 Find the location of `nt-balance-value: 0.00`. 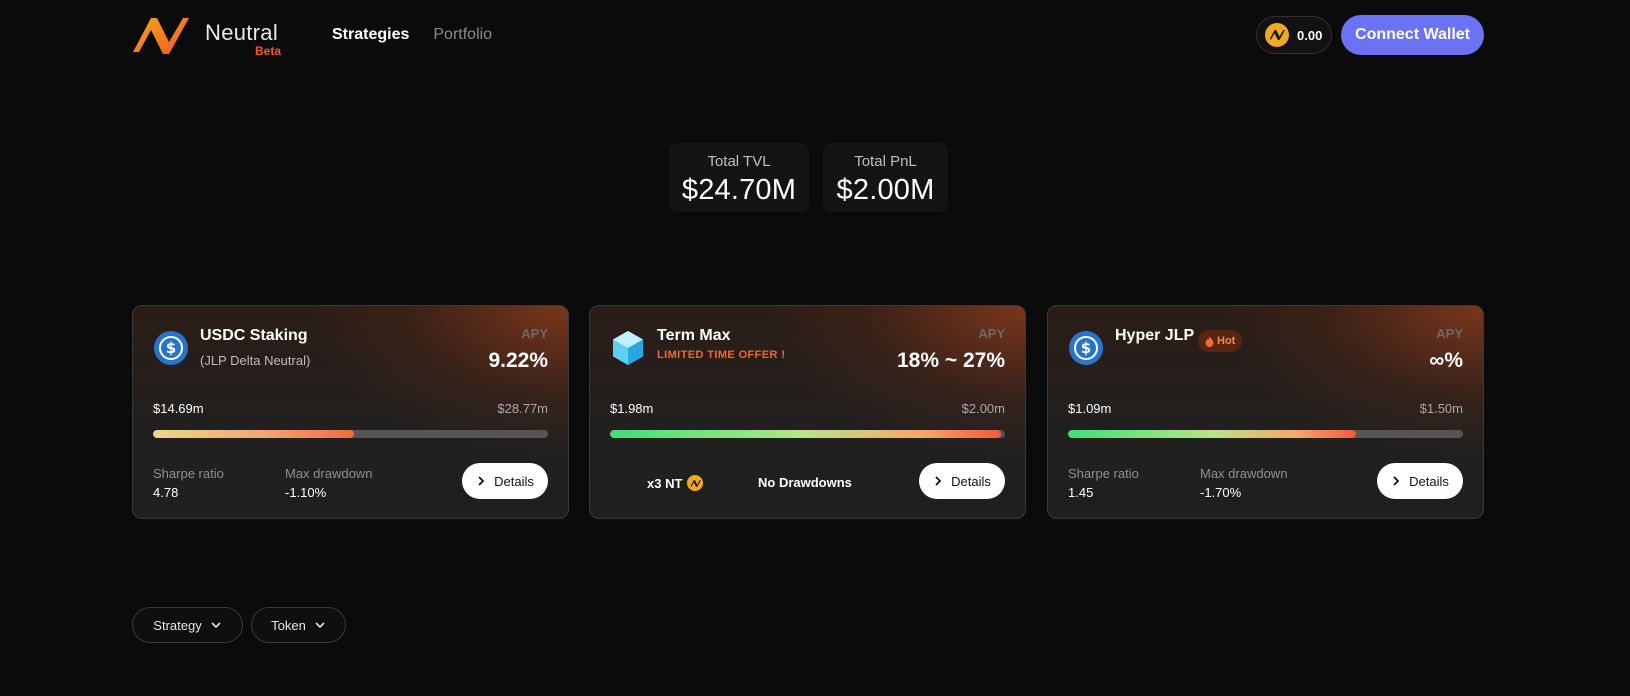

nt-balance-value: 0.00 is located at coordinates (1310, 35).